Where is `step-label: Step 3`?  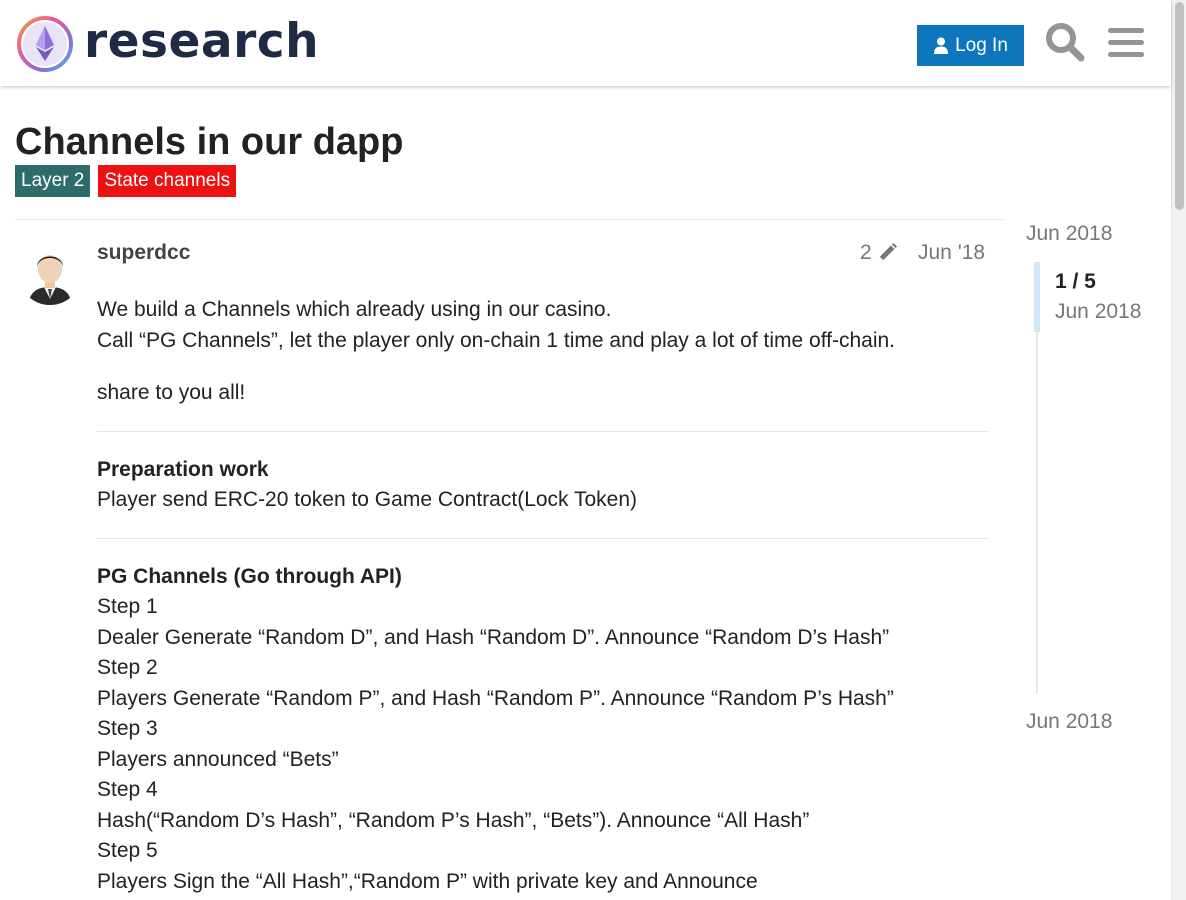
step-label: Step 3 is located at coordinates (127, 728).